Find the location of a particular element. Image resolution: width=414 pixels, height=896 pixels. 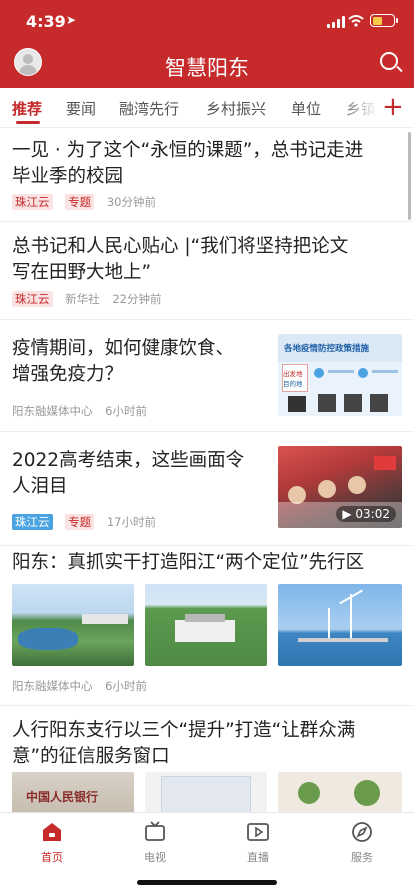

home-indicator is located at coordinates (207, 882).